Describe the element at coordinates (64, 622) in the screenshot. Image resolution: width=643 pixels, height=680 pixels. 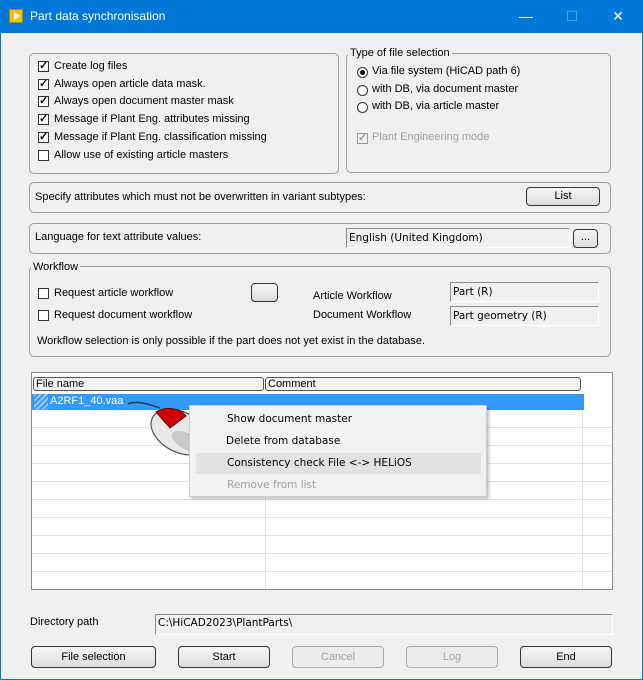
I see `directory-label: Directory path` at that location.